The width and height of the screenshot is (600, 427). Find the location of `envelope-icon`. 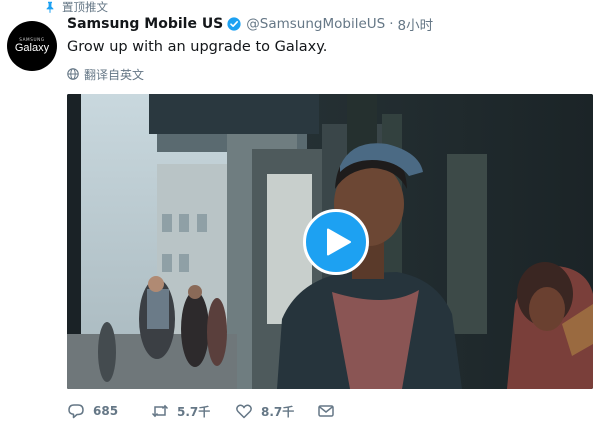

envelope-icon is located at coordinates (326, 411).